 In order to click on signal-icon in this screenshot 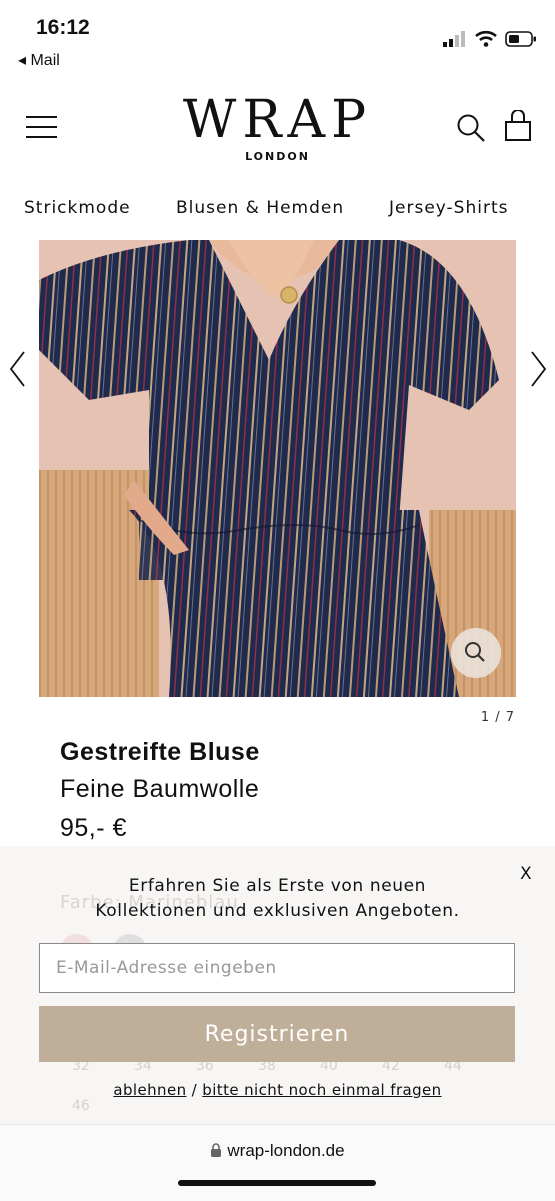, I will do `click(454, 38)`.